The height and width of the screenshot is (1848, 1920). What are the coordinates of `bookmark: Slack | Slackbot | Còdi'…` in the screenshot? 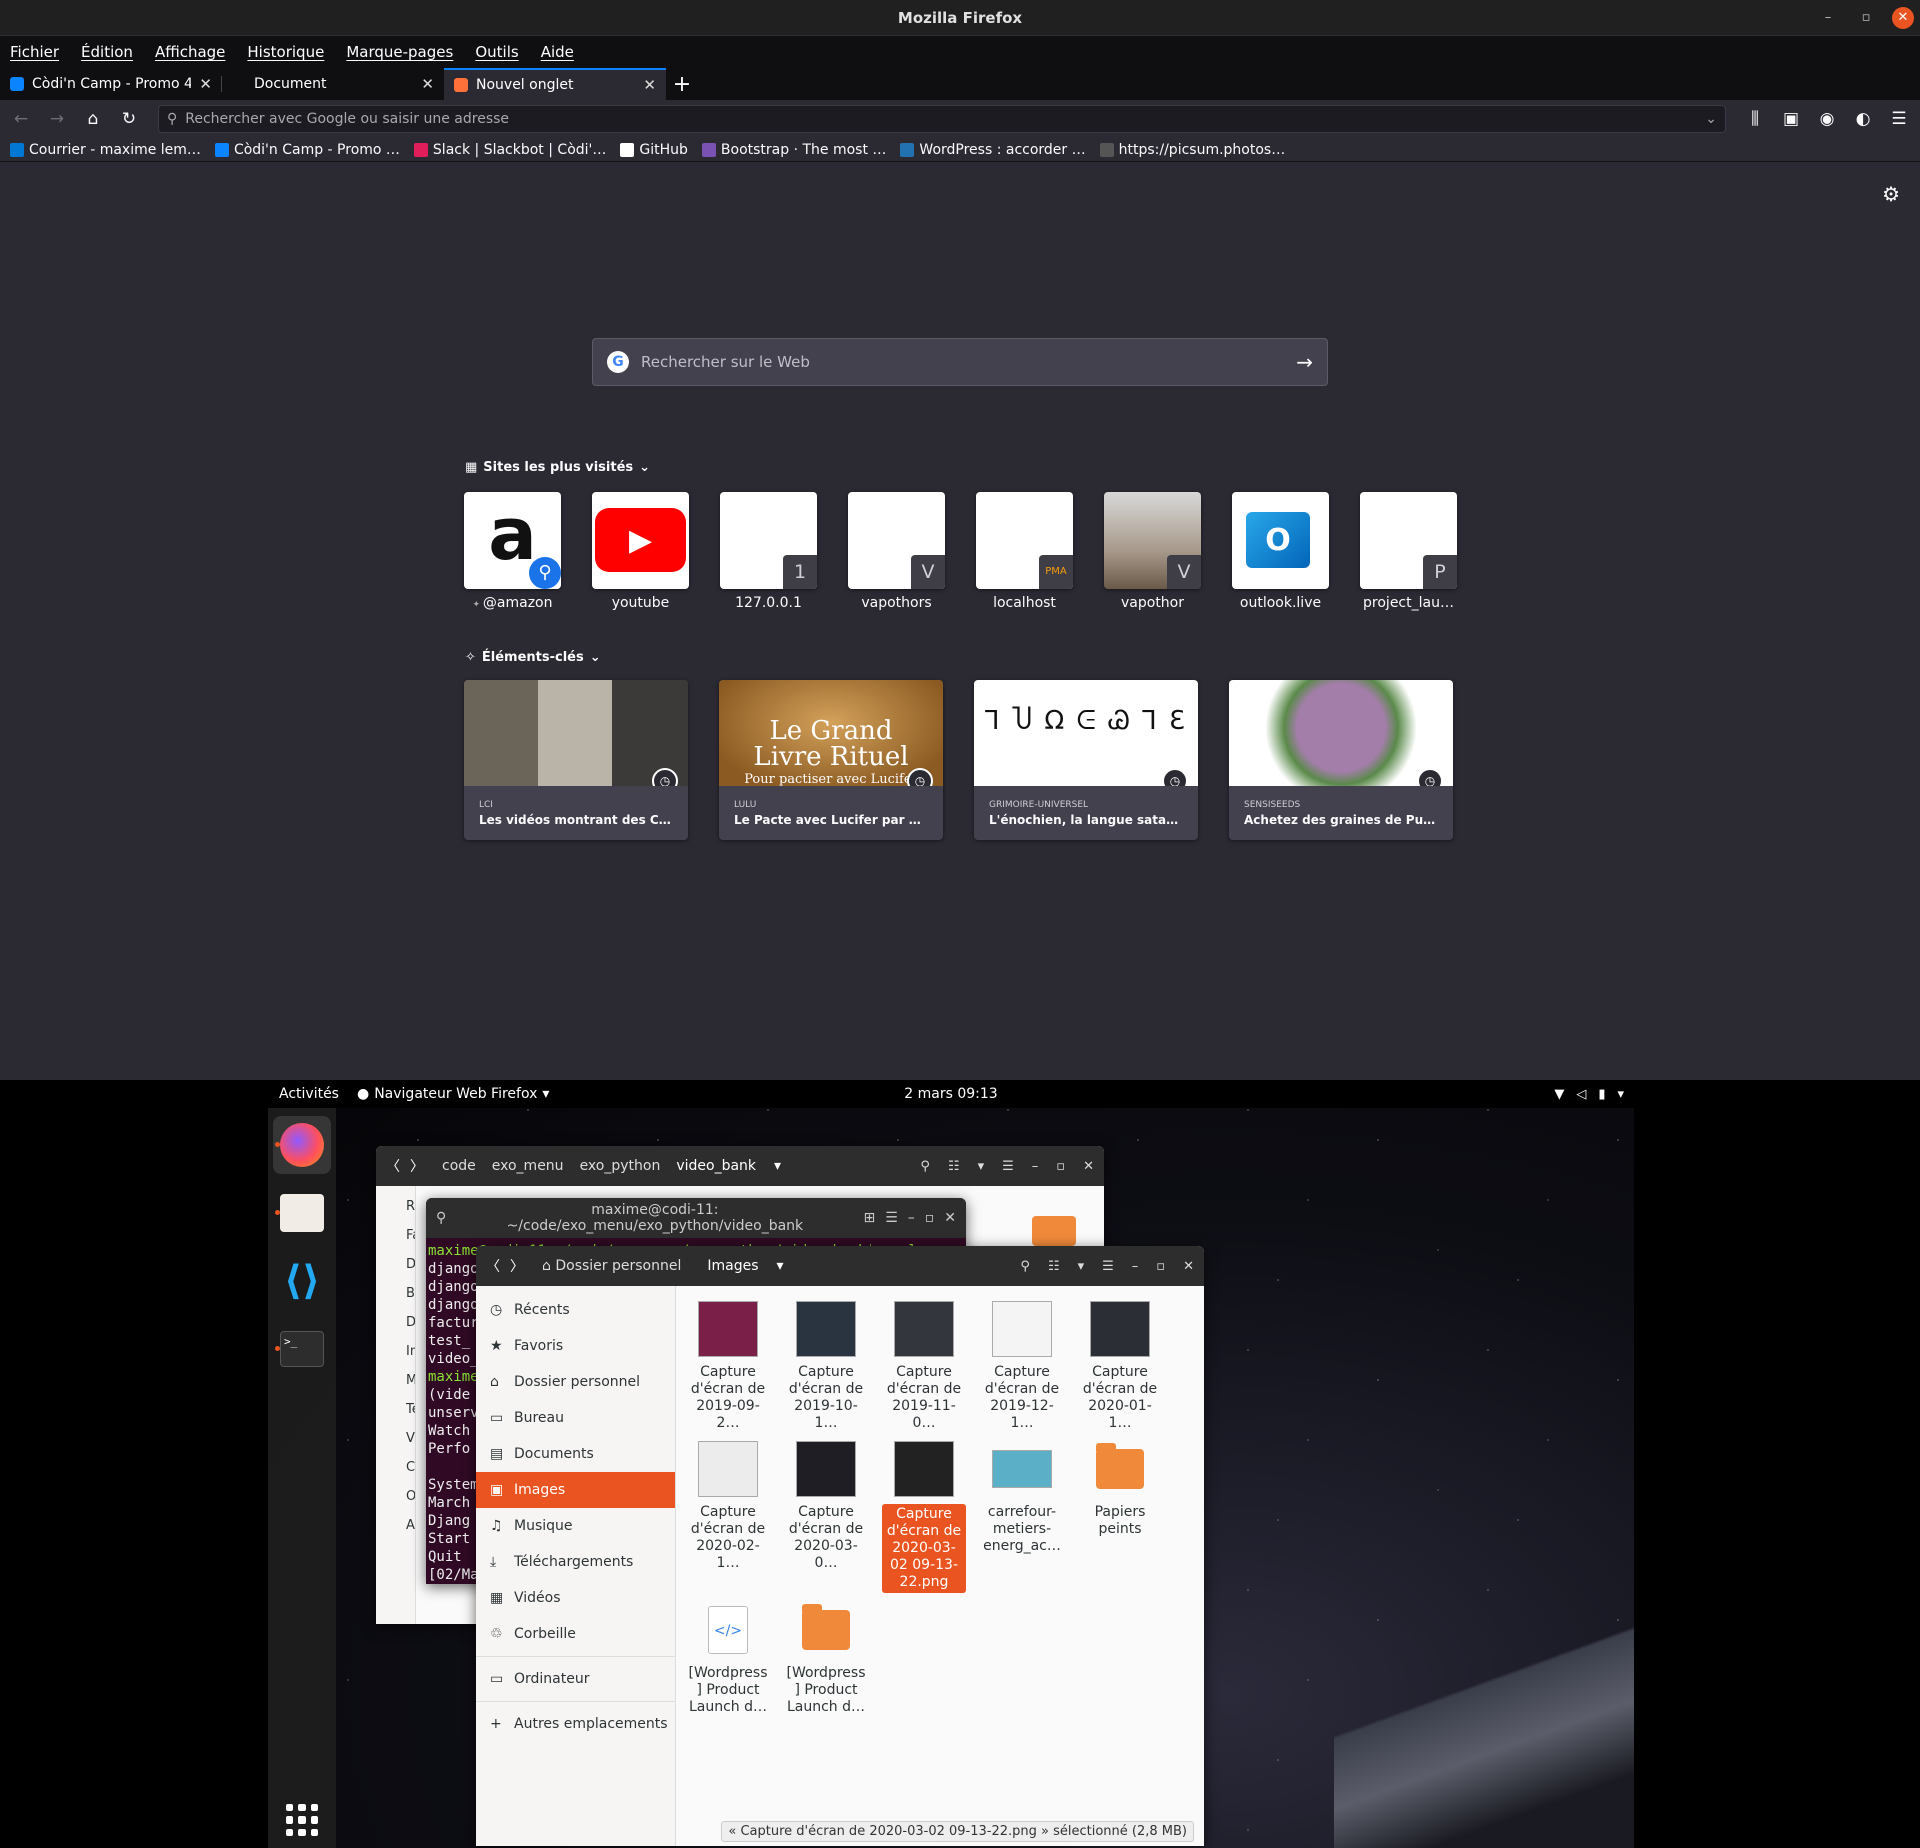 It's located at (509, 150).